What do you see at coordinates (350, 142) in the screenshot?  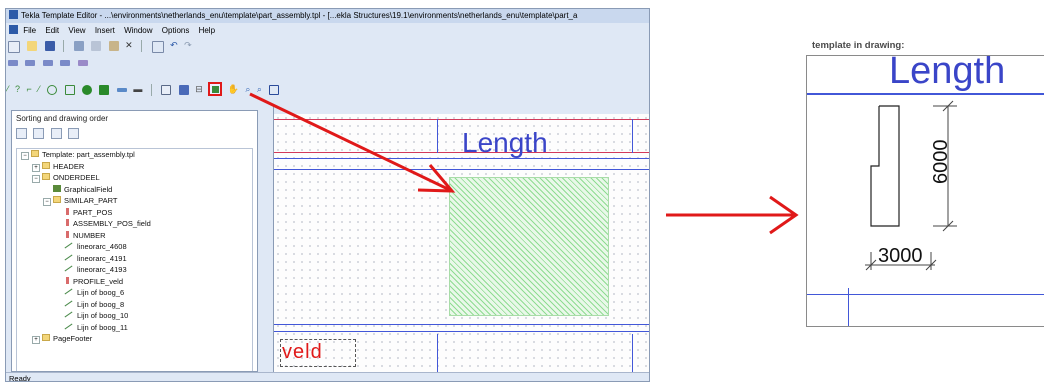 I see `annotation-arrow-line` at bounding box center [350, 142].